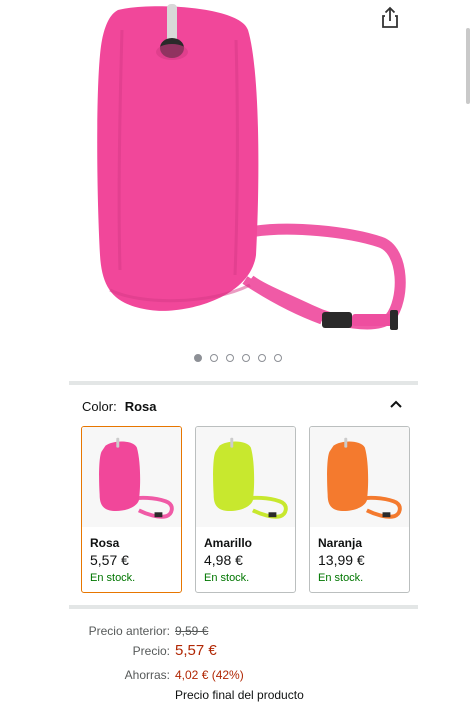  What do you see at coordinates (192, 631) in the screenshot?
I see `previous-price-value: 9,59 €` at bounding box center [192, 631].